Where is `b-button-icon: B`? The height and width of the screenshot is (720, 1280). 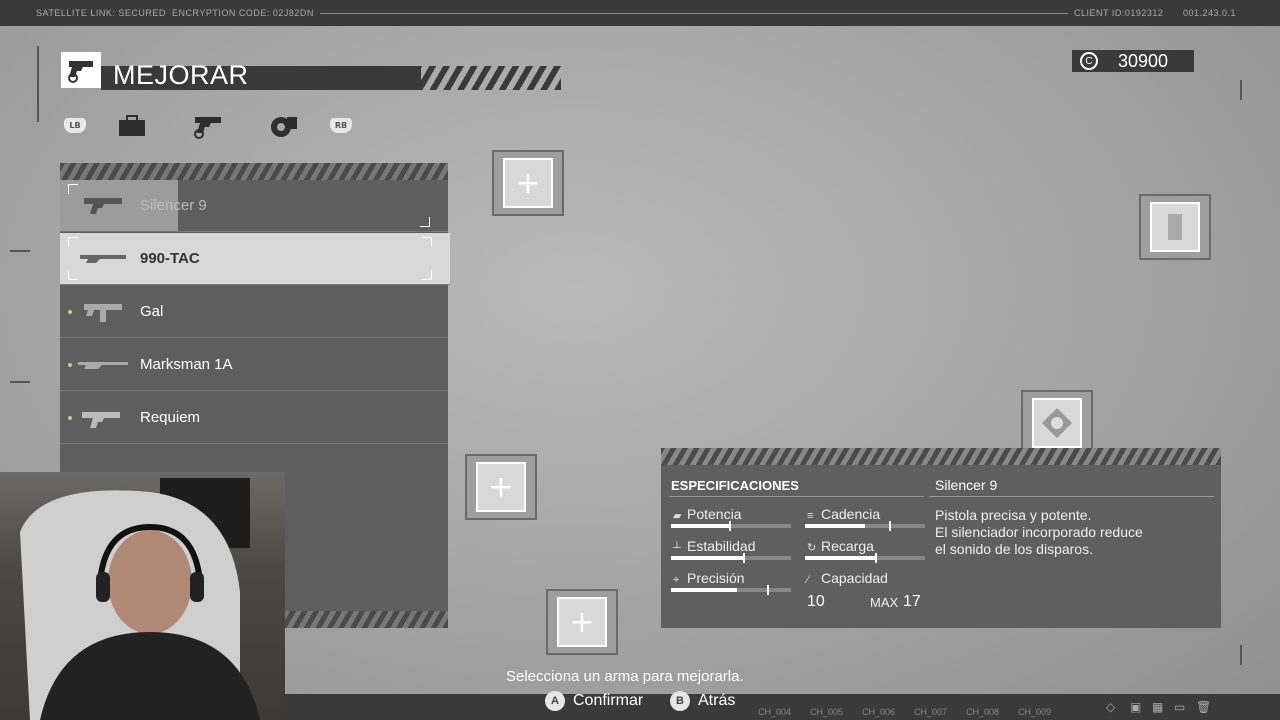
b-button-icon: B is located at coordinates (680, 701).